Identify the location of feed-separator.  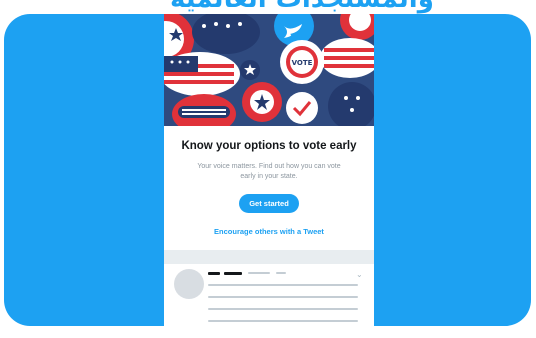
(269, 257).